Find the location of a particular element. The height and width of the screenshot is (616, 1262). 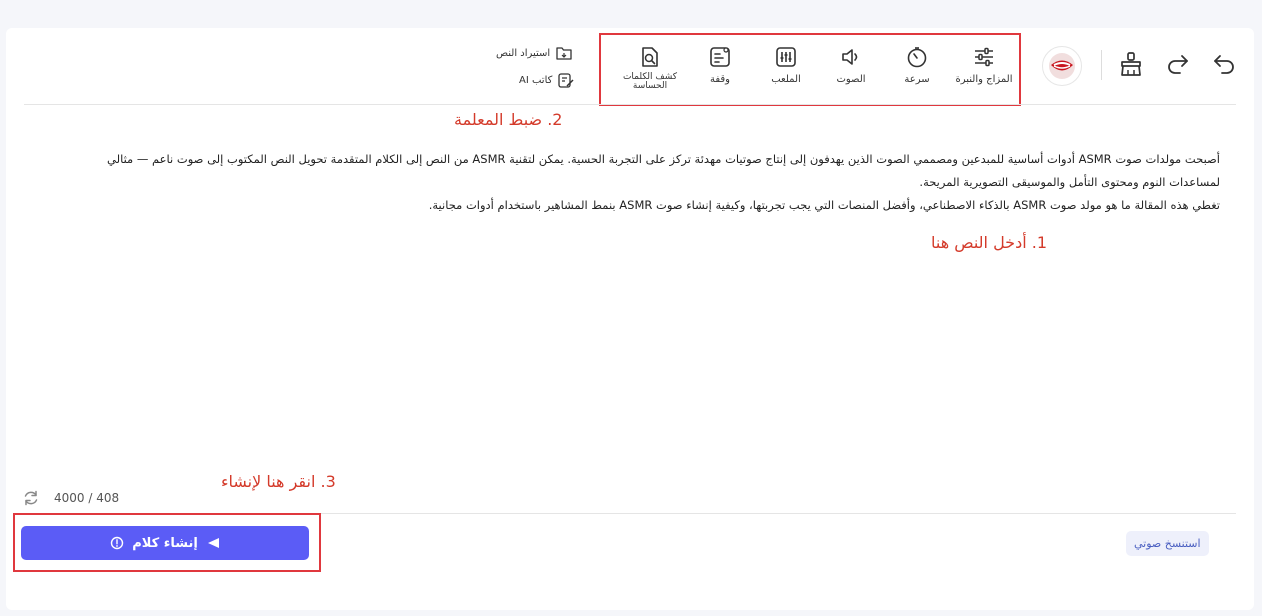

tool-volume-label: الصوت is located at coordinates (851, 79).